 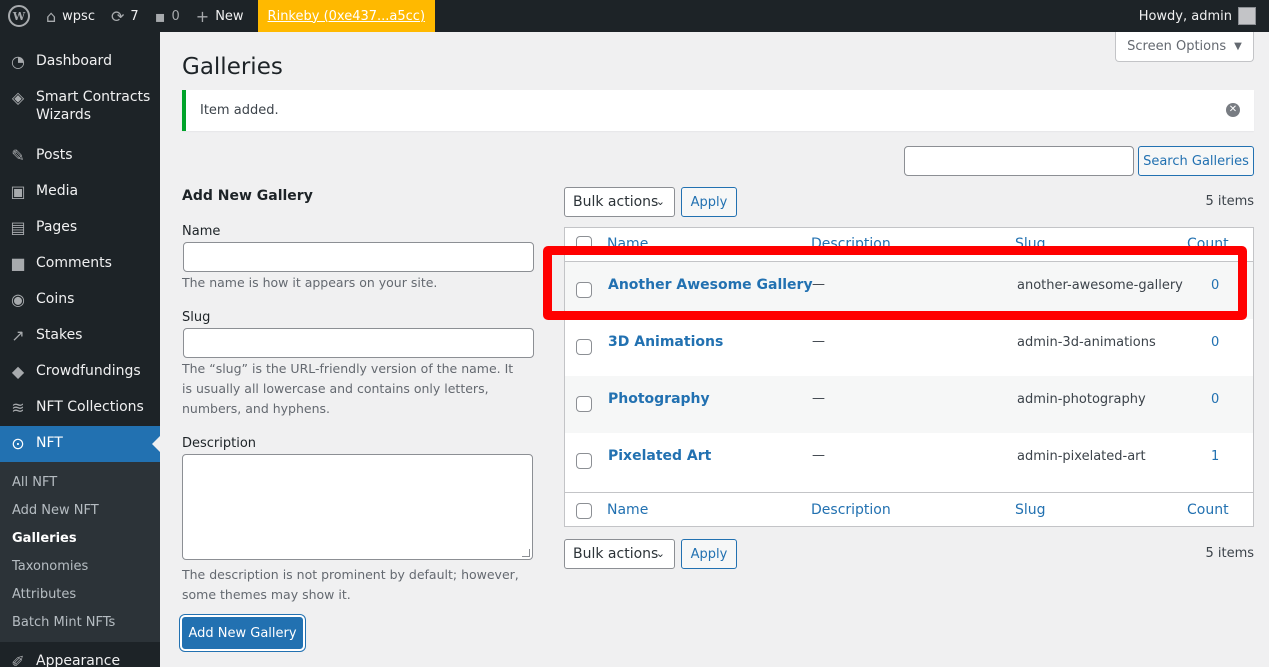 I want to click on updates-count: 7, so click(x=134, y=16).